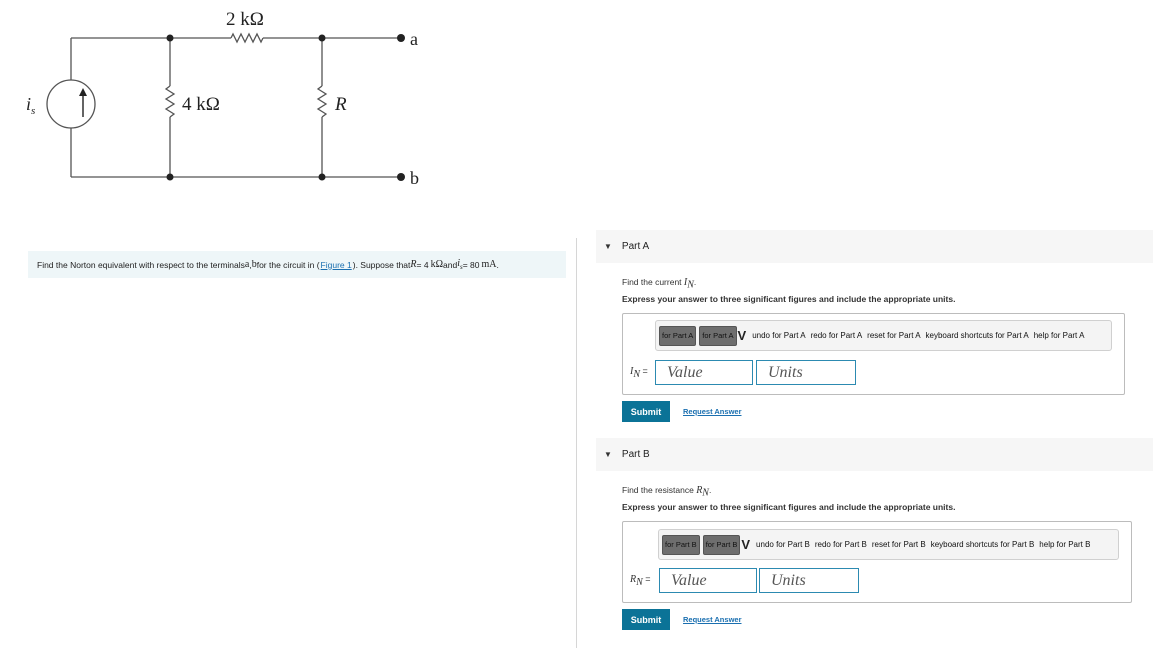  Describe the element at coordinates (30, 105) in the screenshot. I see `source-label: is` at that location.